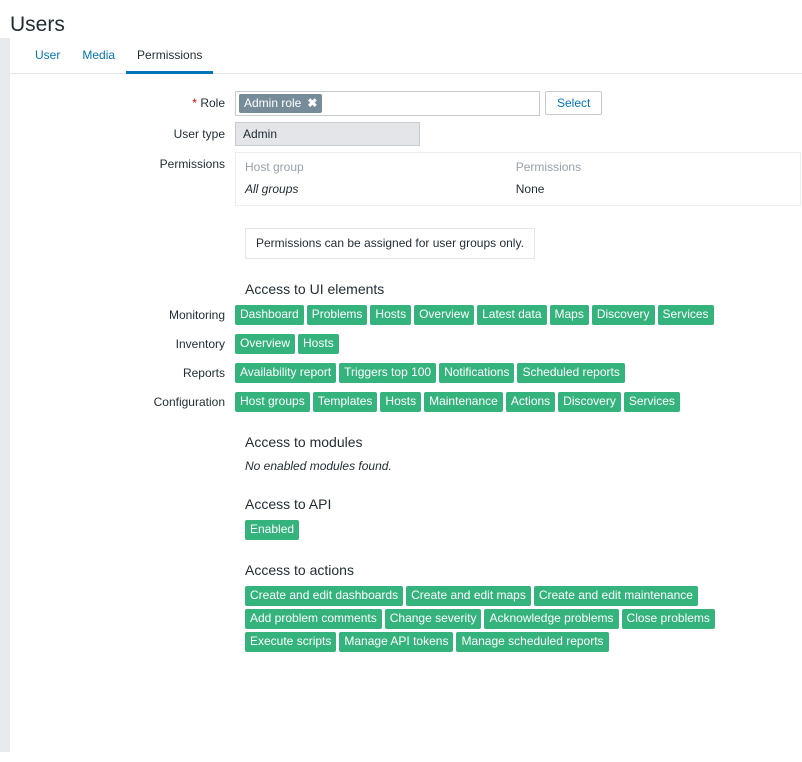 The height and width of the screenshot is (762, 802). I want to click on role-row: * Role Admin role ✖ Select, so click(406, 103).